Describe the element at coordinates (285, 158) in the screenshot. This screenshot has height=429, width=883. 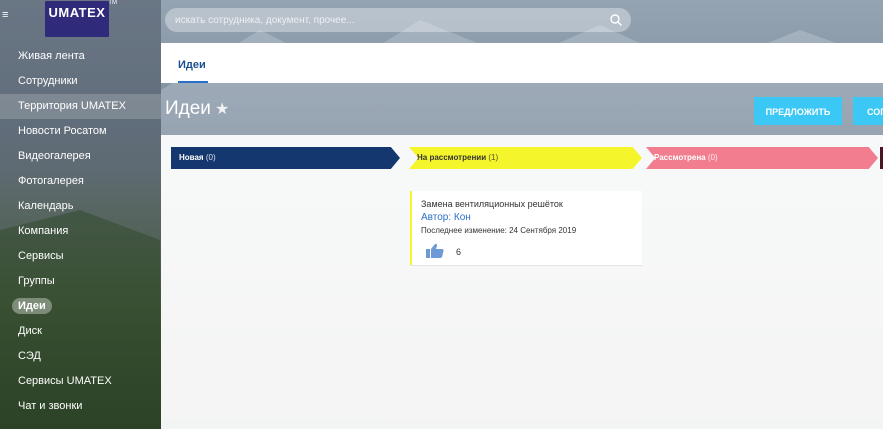
I see `stage-new: Новая (0)` at that location.